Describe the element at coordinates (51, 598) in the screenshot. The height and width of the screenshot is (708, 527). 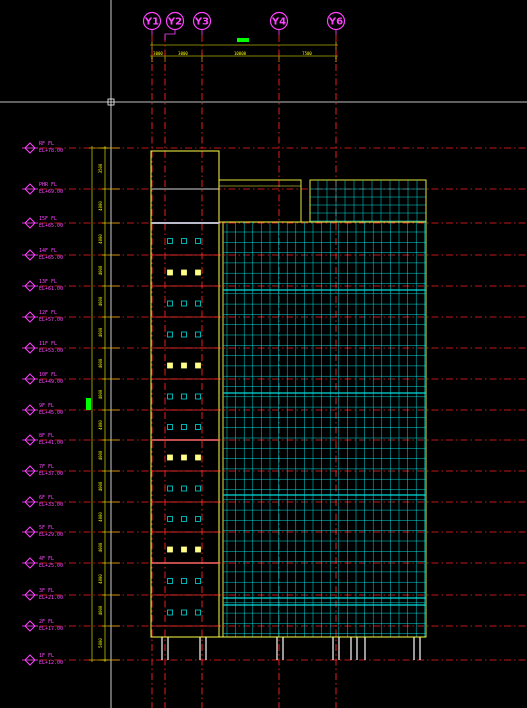
I see `level-elevation: EL+21.00` at that location.